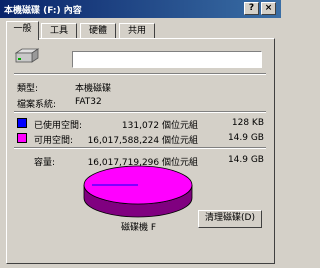  I want to click on disk-usage-pie, so click(138, 191).